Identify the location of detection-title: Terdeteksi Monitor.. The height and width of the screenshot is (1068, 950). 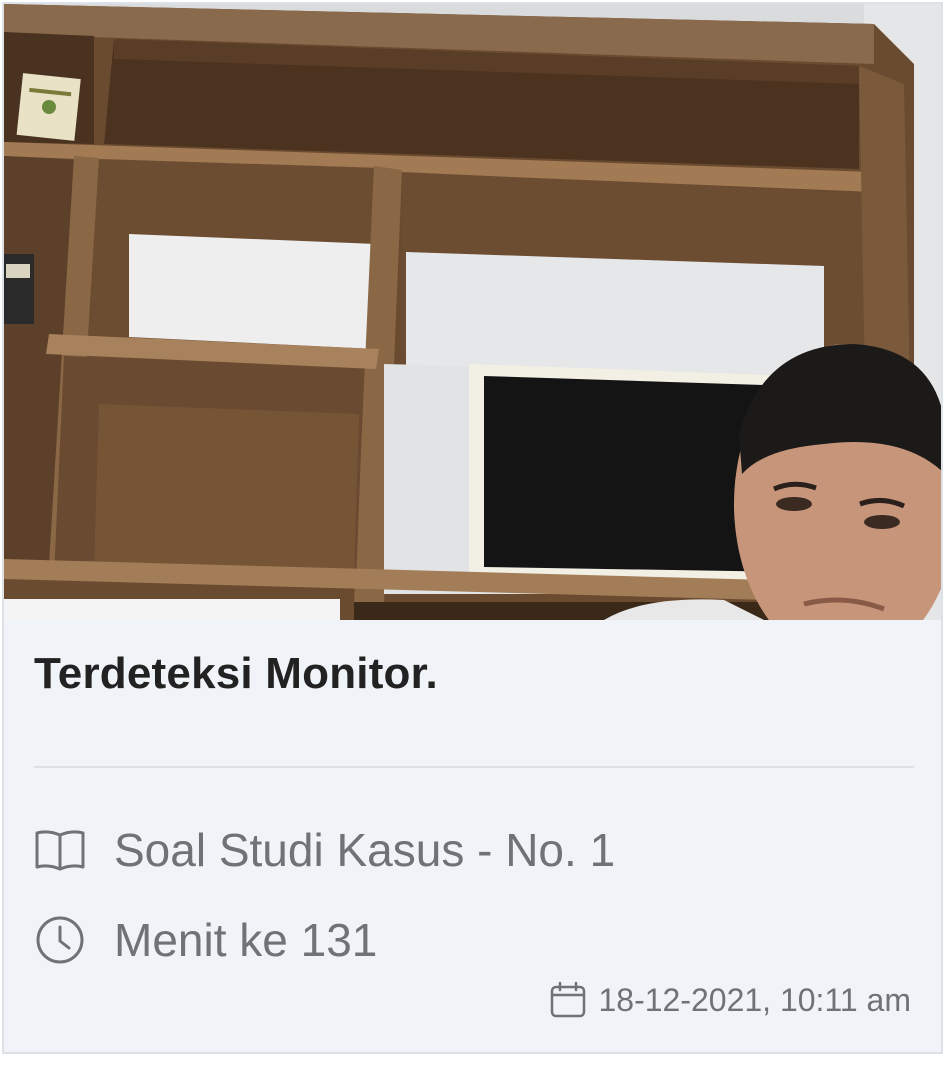
(236, 673).